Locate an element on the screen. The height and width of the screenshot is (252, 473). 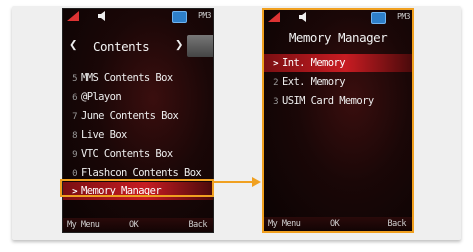
list-item: 2 Ext. Memory is located at coordinates (338, 82).